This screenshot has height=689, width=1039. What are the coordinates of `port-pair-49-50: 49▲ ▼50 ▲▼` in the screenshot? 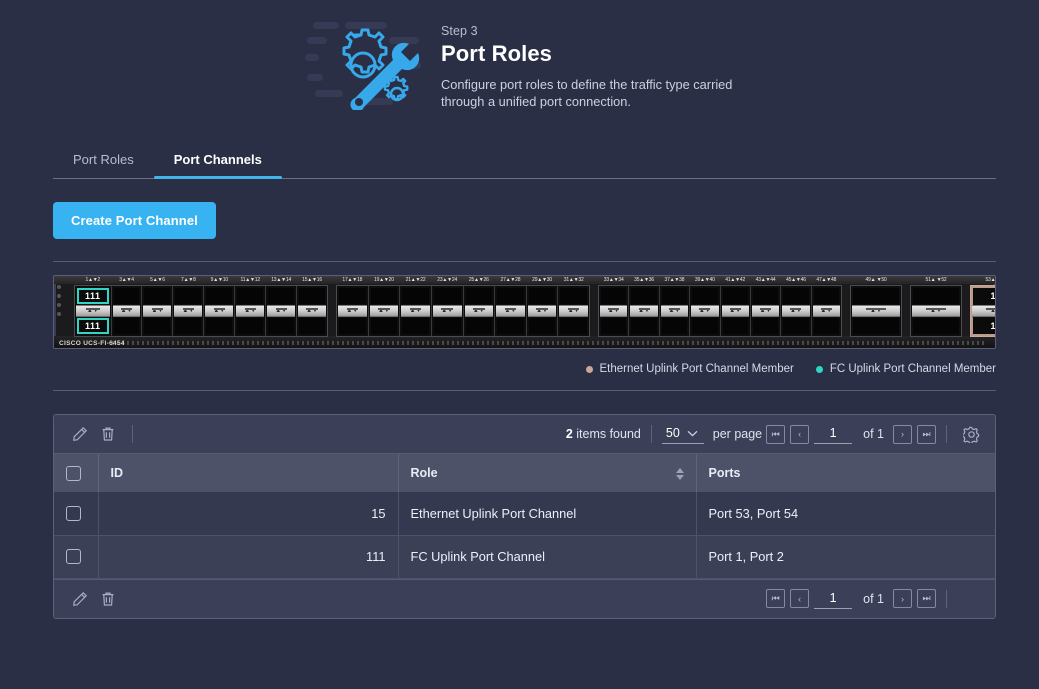 It's located at (876, 306).